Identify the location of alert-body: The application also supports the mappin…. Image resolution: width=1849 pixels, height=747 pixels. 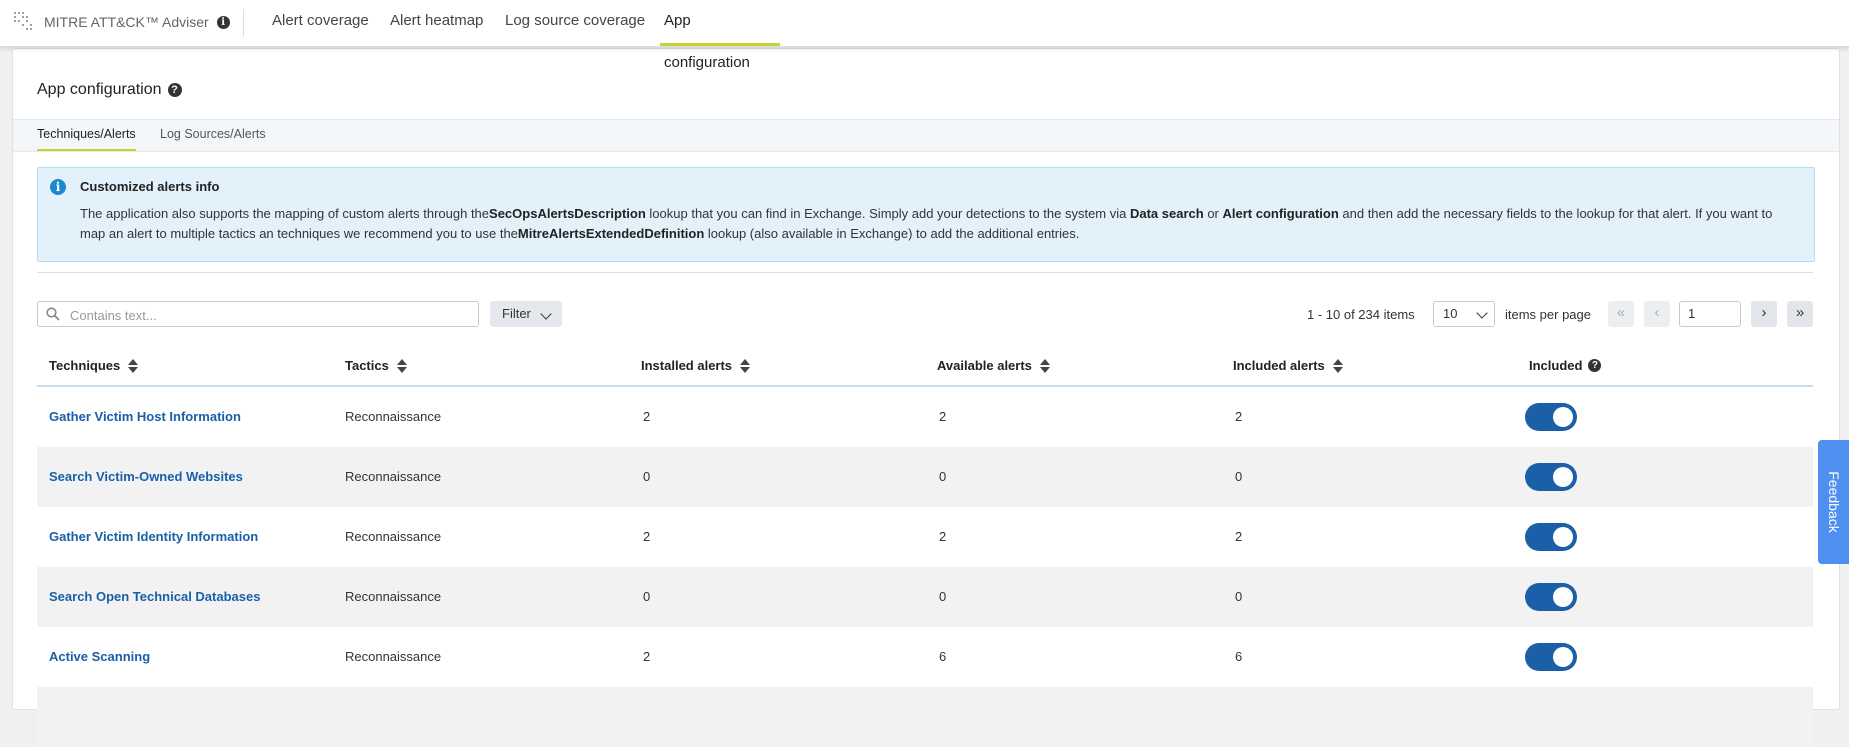
(935, 224).